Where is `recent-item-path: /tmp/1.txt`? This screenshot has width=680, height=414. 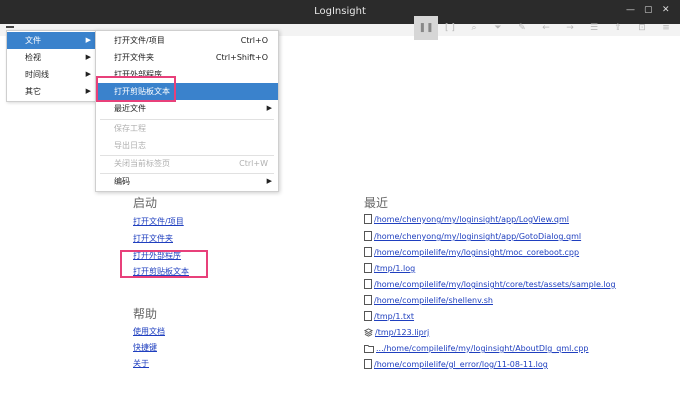 recent-item-path: /tmp/1.txt is located at coordinates (394, 316).